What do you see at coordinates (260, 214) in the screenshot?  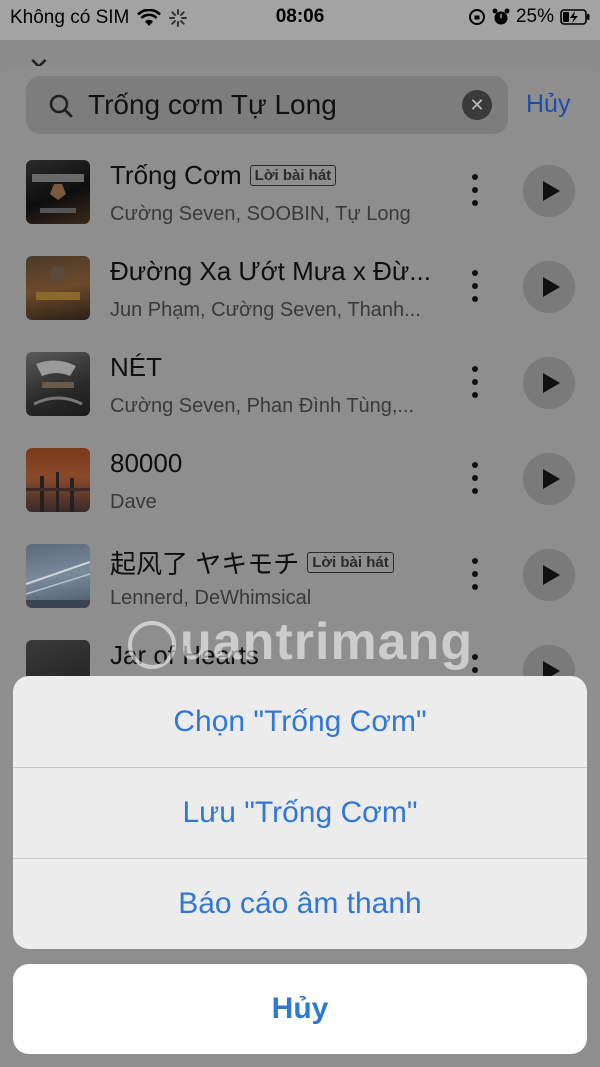 I see `song-artist: Cường Seven, SOOBIN, Tự Long` at bounding box center [260, 214].